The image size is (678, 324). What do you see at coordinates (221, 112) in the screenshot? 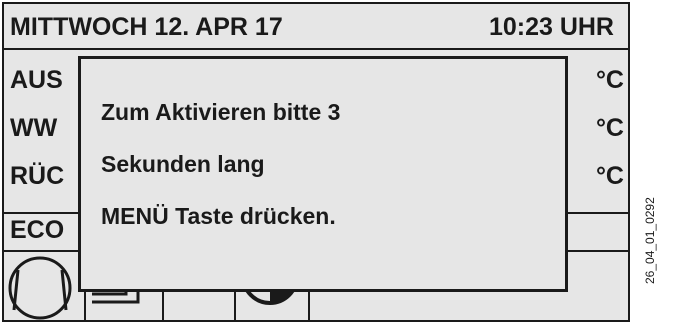
I see `dialog-line-1: Zum Aktivieren bitte 3` at bounding box center [221, 112].